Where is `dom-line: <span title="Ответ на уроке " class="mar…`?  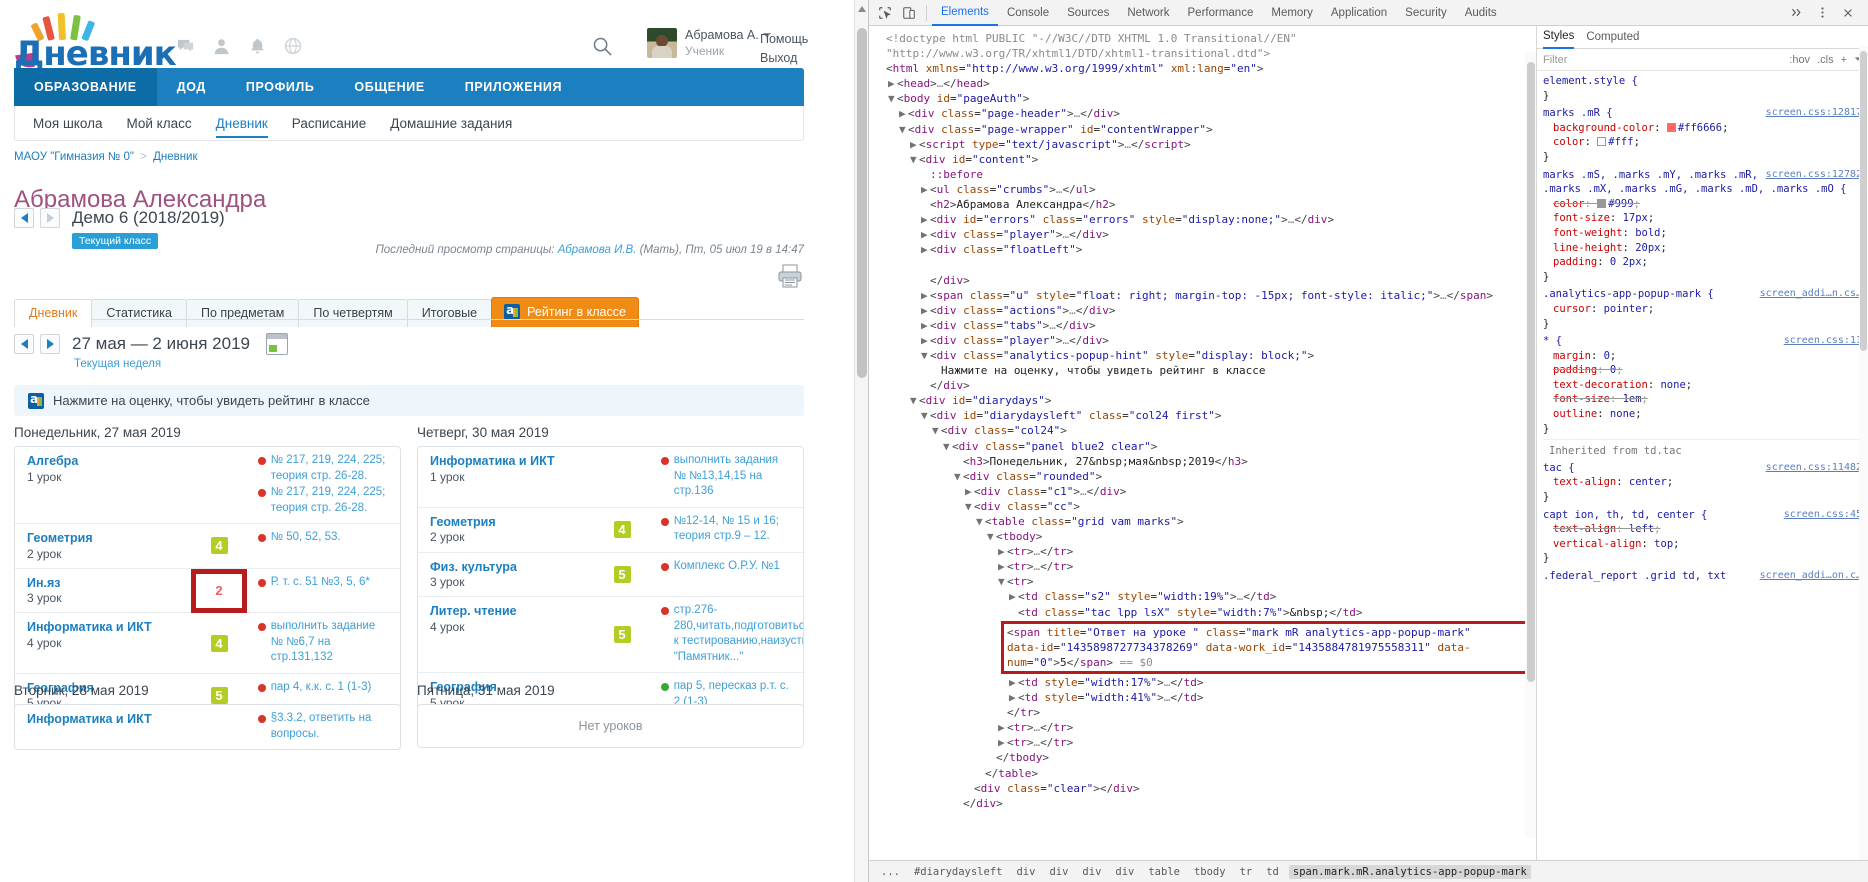
dom-line: <span title="Ответ на уроке " class="mar… is located at coordinates (1265, 632).